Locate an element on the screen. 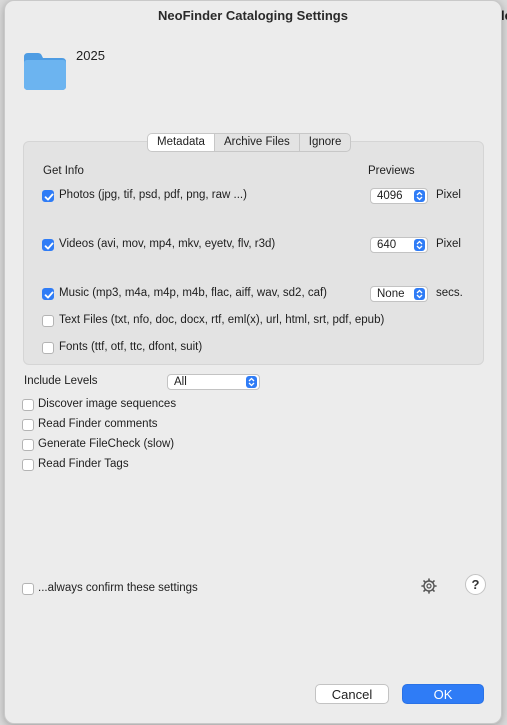  ok-button: OK is located at coordinates (443, 694).